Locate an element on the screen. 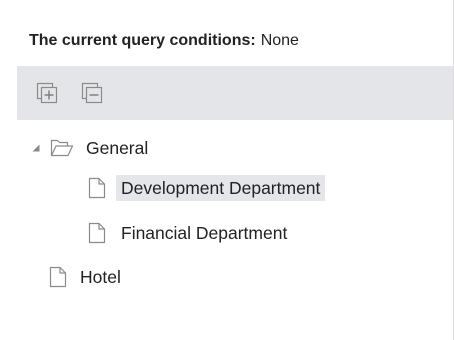 The width and height of the screenshot is (454, 340). collapse-all-icon is located at coordinates (92, 93).